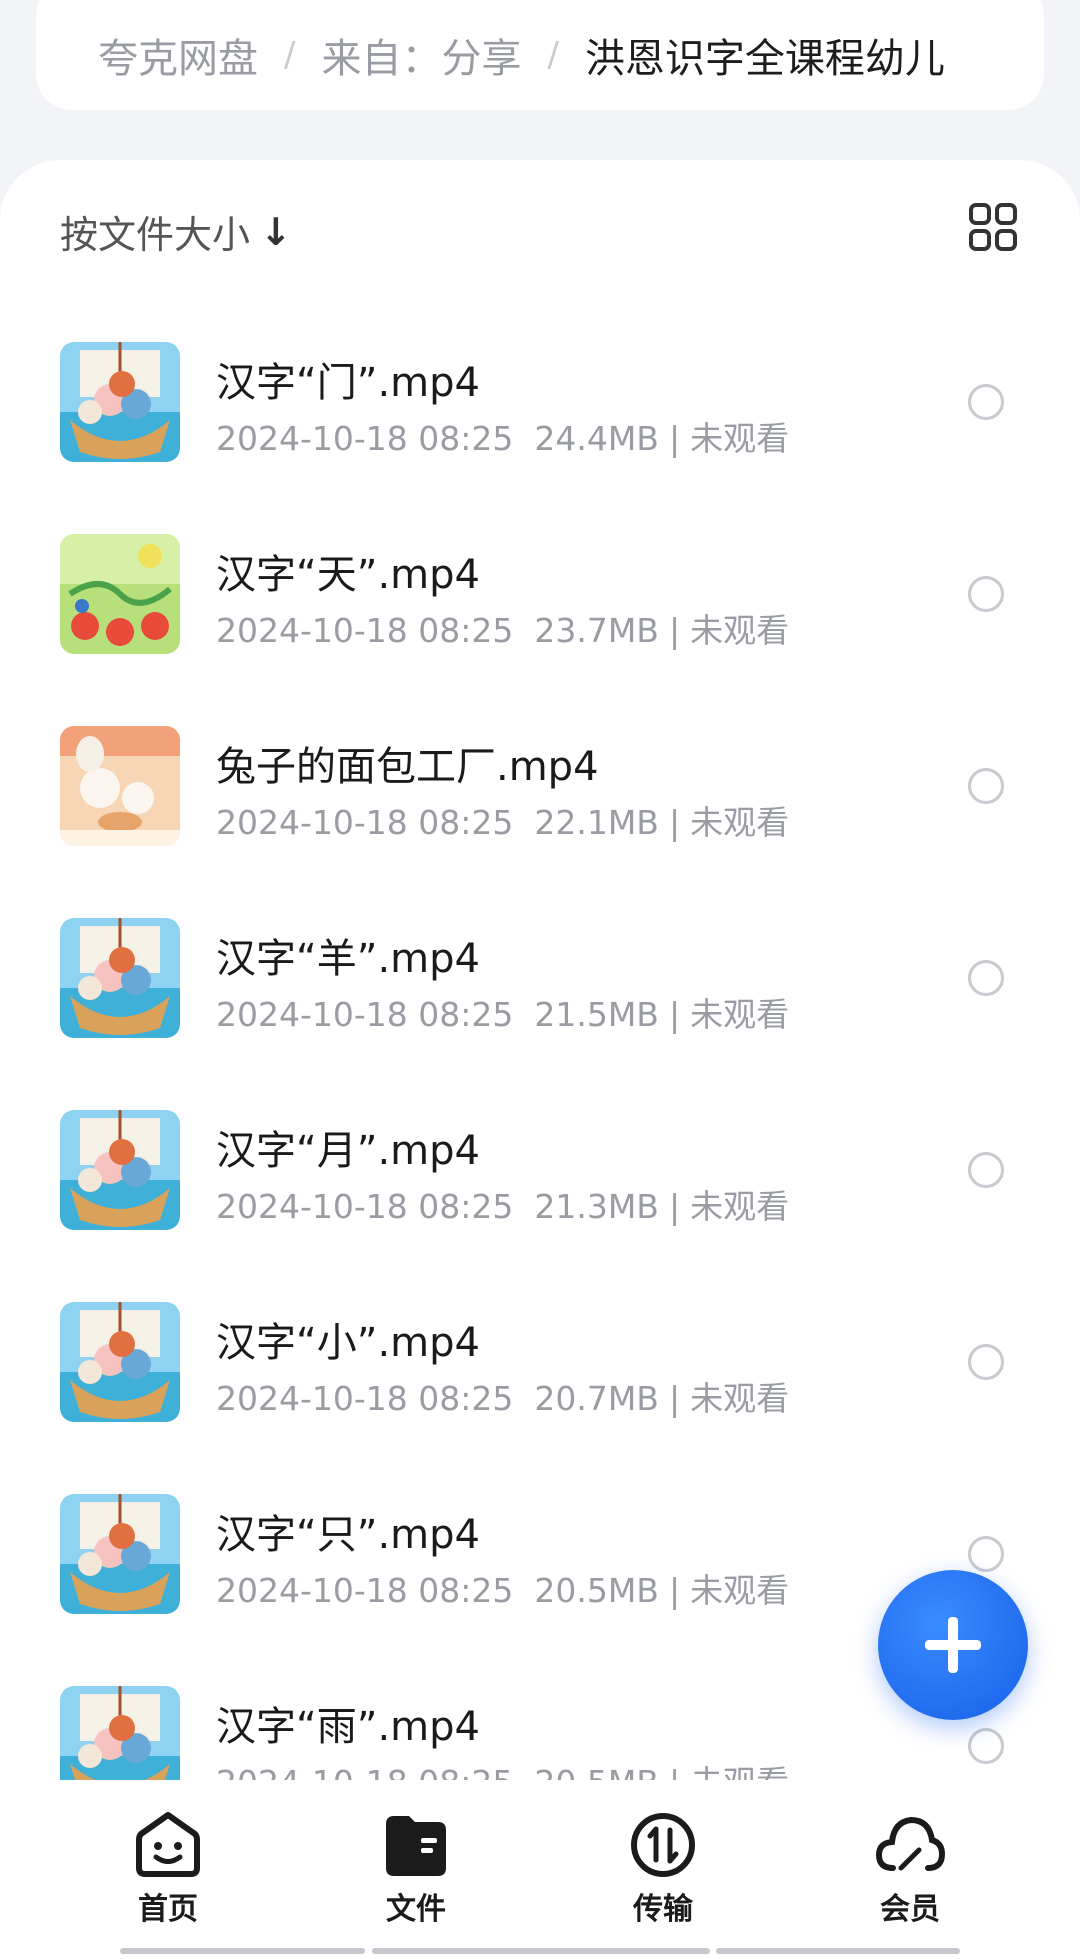 This screenshot has height=1959, width=1080. Describe the element at coordinates (168, 1909) in the screenshot. I see `nav-label-home: 首页` at that location.